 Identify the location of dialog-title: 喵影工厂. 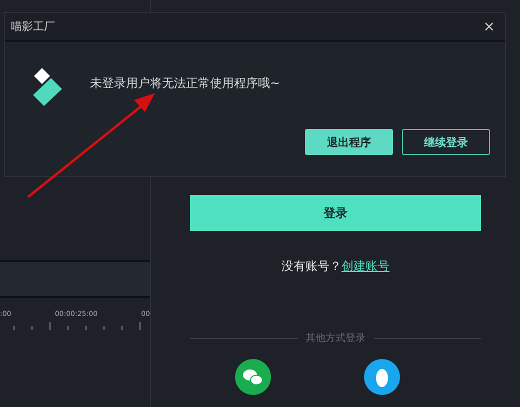
(33, 26).